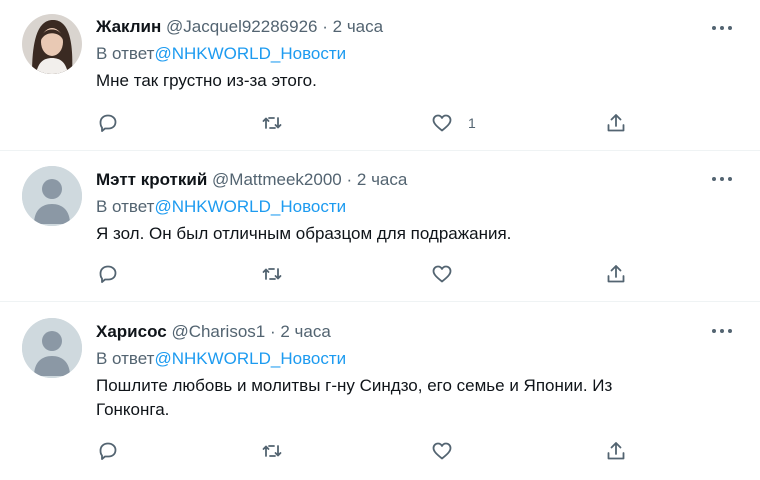 The image size is (760, 480). I want to click on display-name: Мэтт кроткий, so click(151, 179).